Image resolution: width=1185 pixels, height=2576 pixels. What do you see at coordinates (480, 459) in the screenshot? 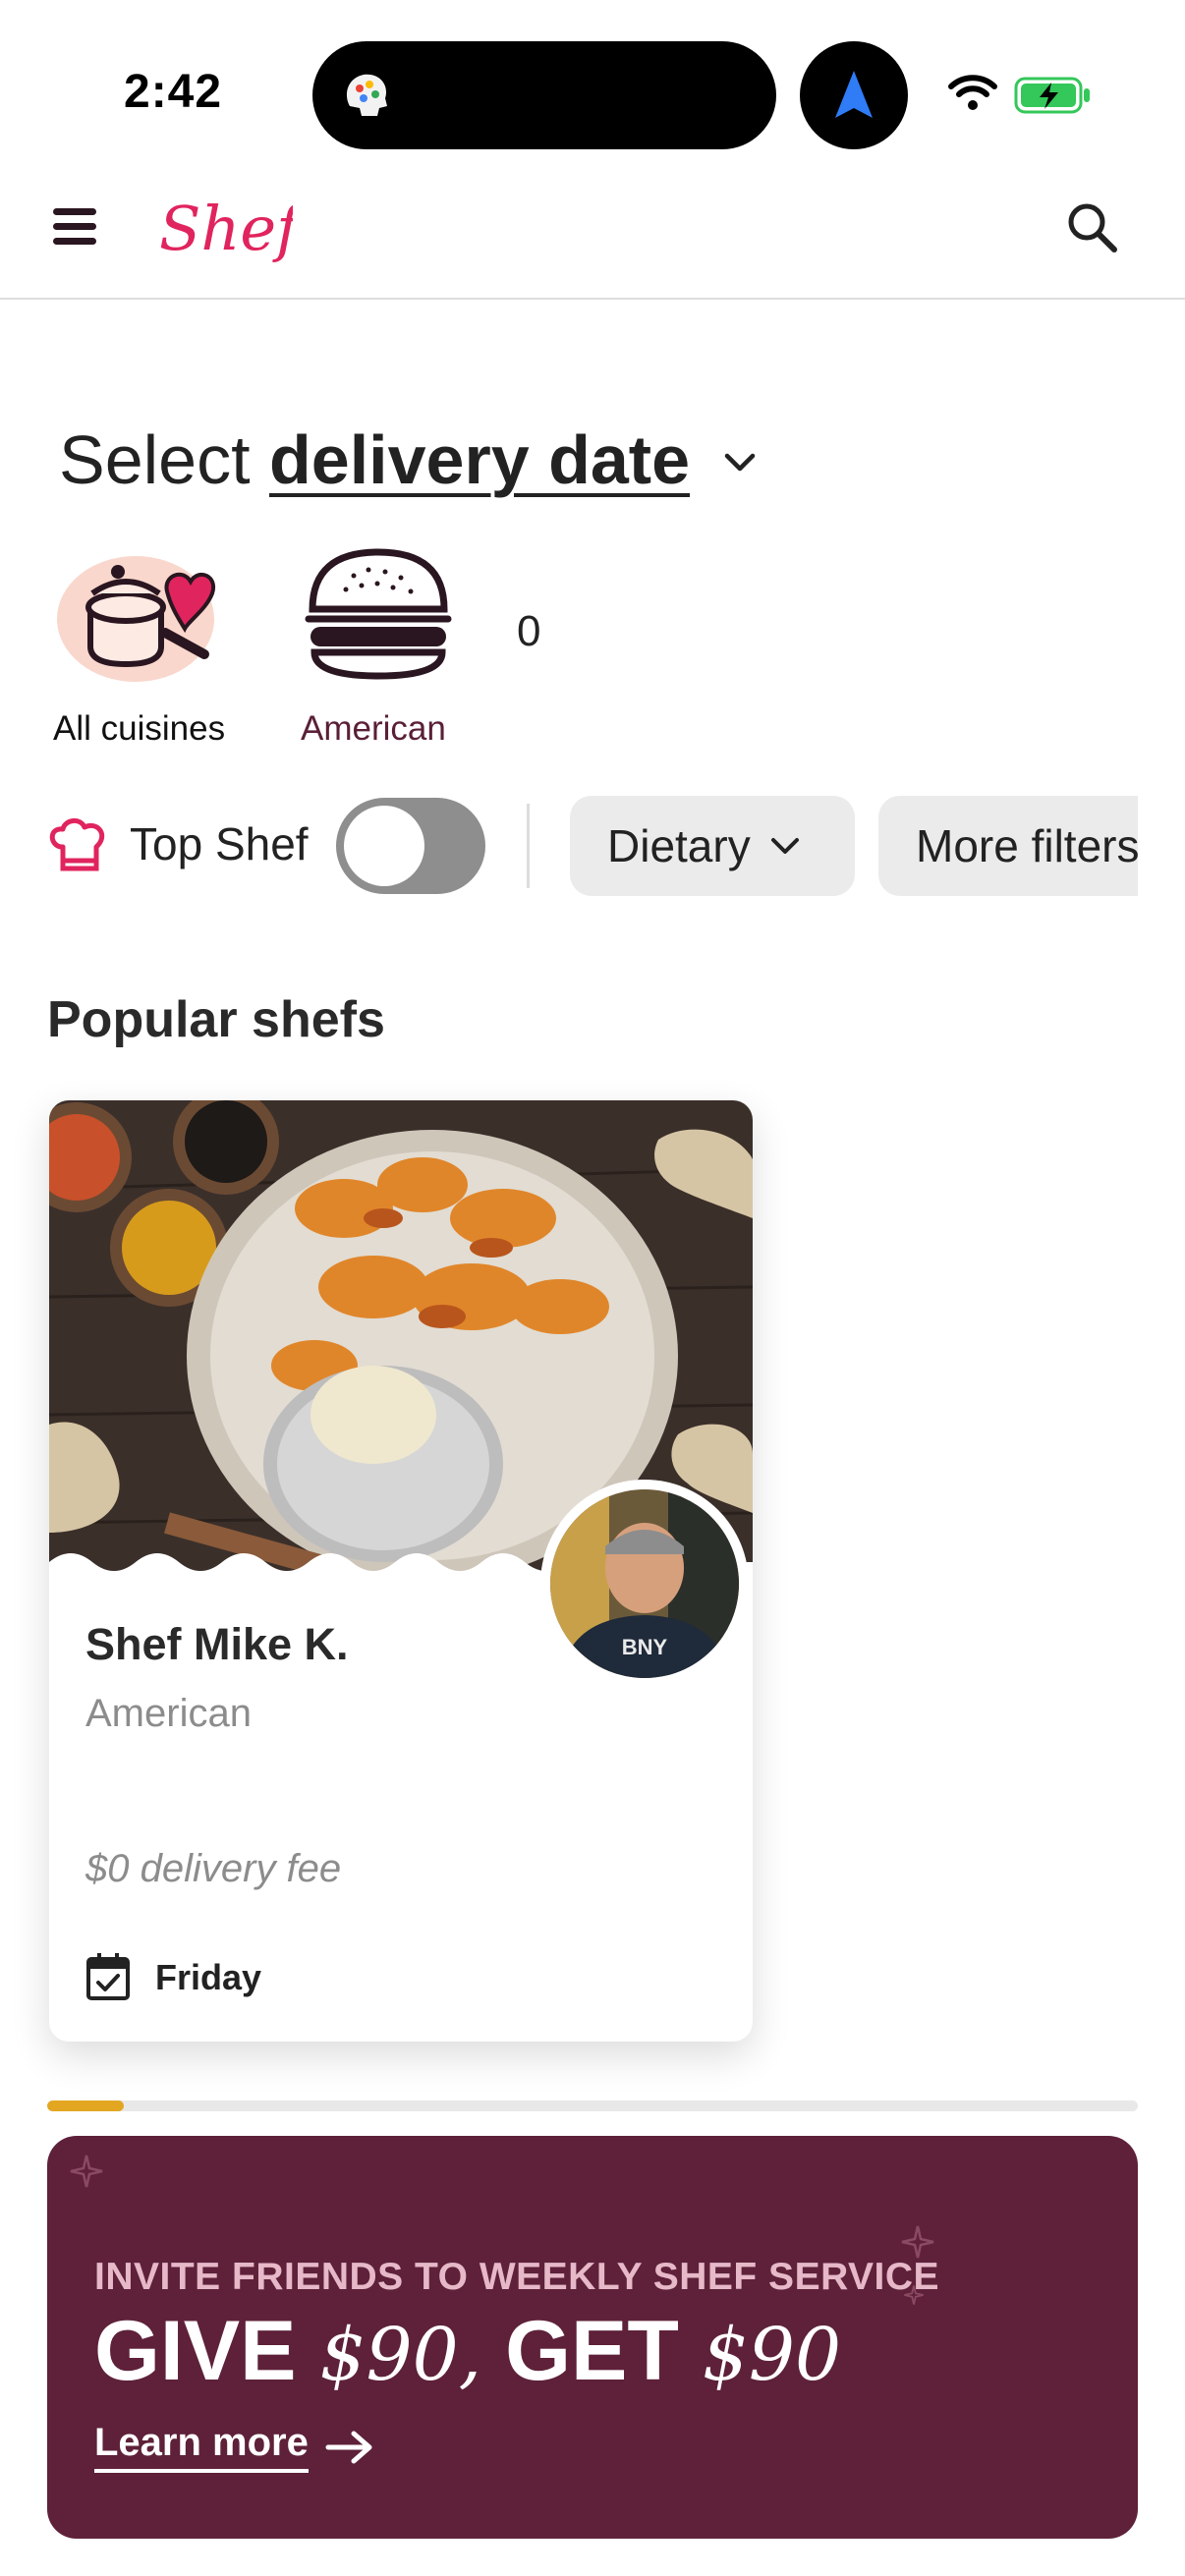
I see `delivery-date-link: delivery date` at bounding box center [480, 459].